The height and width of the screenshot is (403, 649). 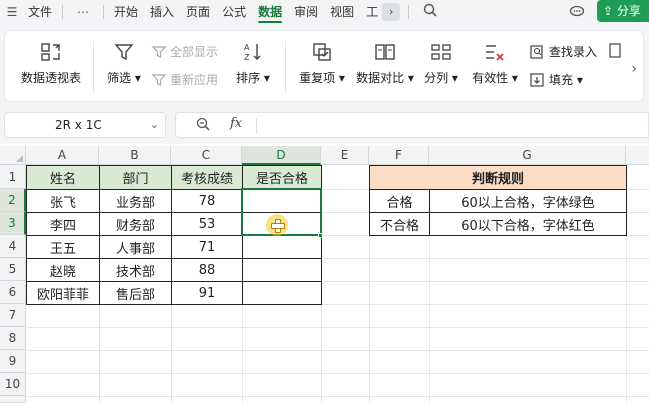 What do you see at coordinates (40, 12) in the screenshot?
I see `menu-file: 文件` at bounding box center [40, 12].